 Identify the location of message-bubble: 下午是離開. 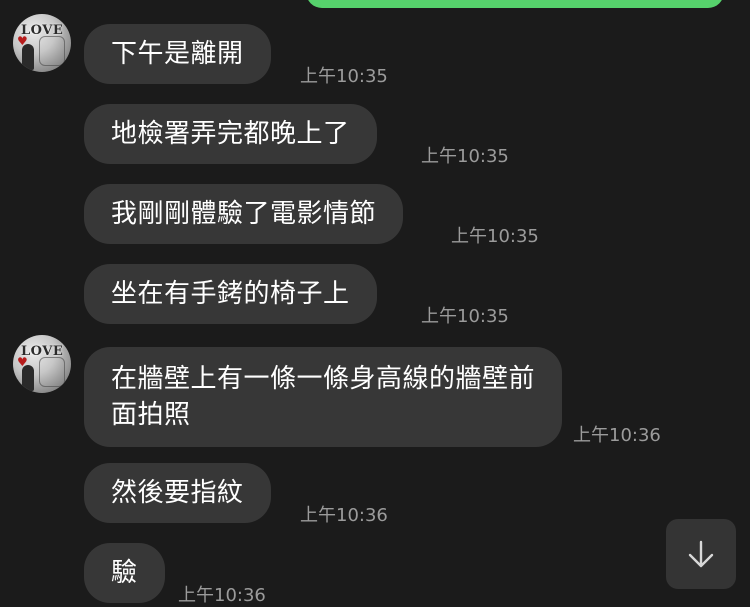
(177, 54).